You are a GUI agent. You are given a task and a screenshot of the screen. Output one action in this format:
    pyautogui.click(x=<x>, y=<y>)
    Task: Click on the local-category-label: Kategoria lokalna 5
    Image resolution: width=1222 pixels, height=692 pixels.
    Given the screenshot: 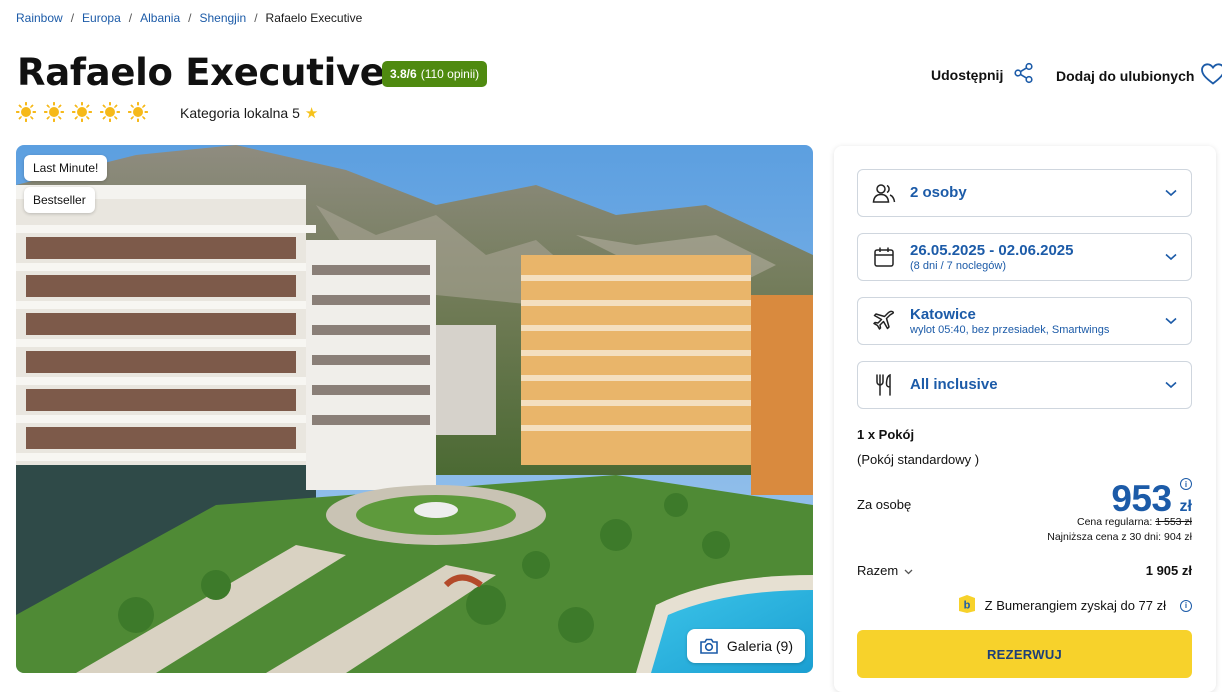 What is the action you would take?
    pyautogui.click(x=240, y=113)
    